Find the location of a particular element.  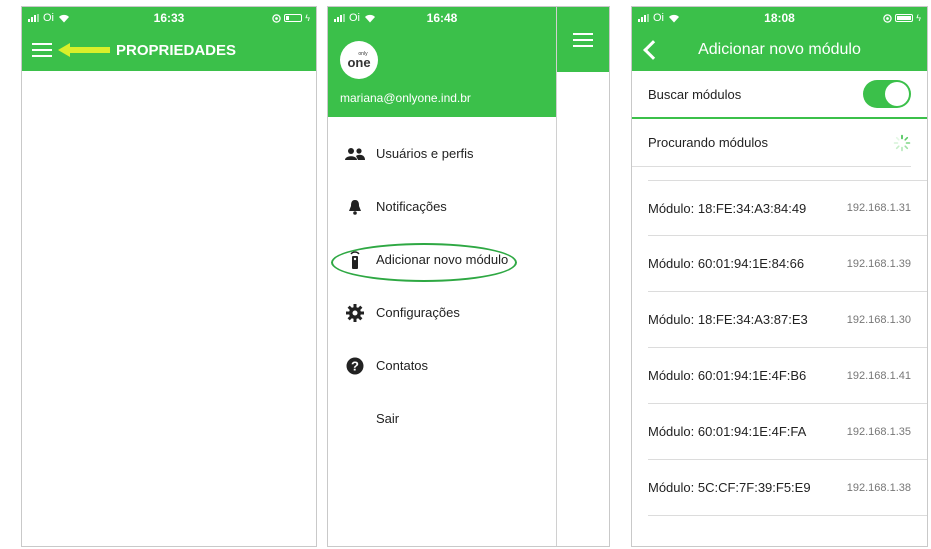

gear-icon is located at coordinates (355, 312).